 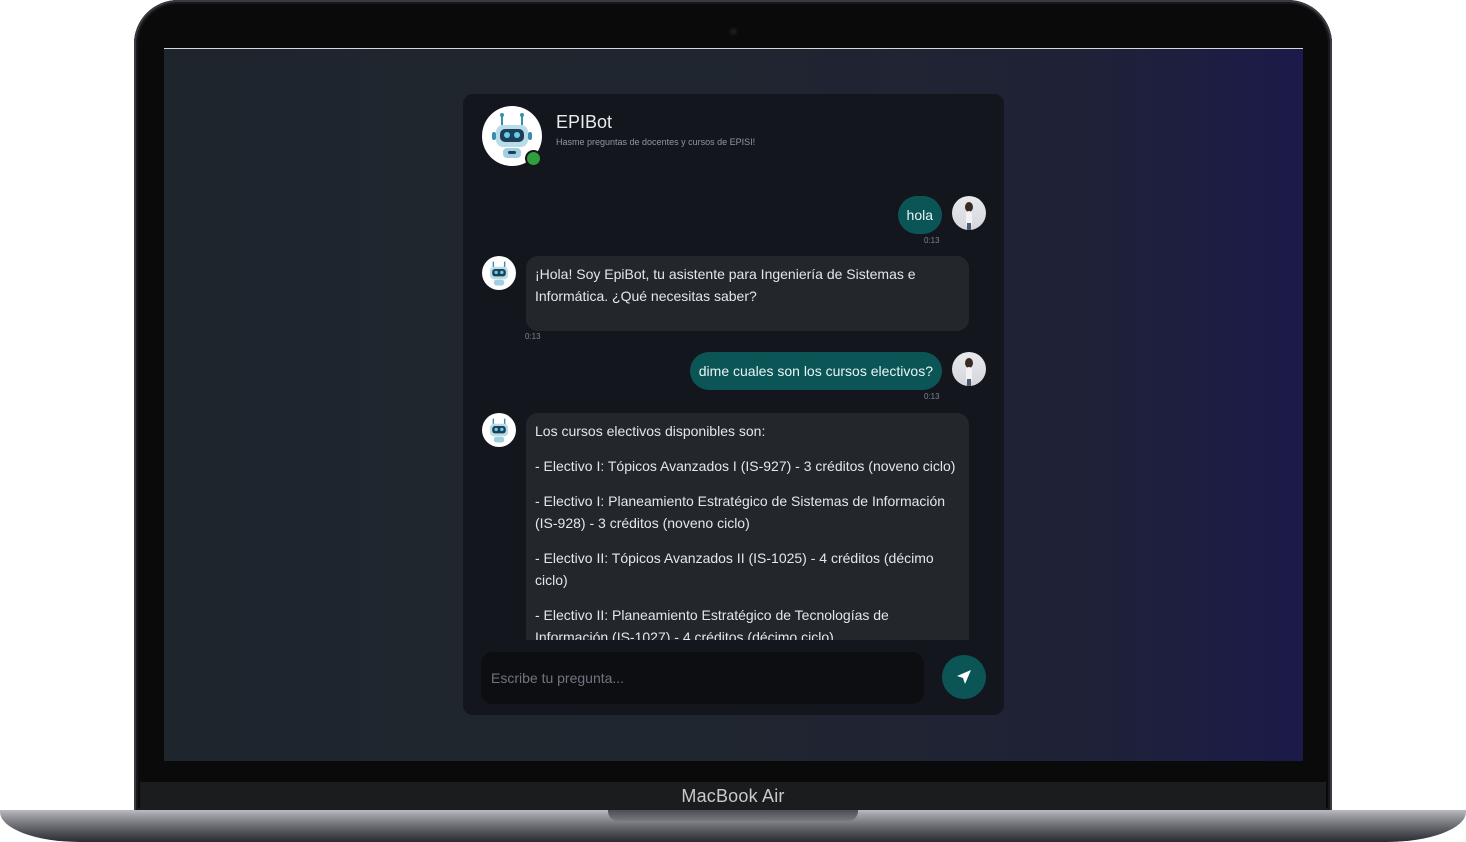 I want to click on composer, so click(x=733, y=677).